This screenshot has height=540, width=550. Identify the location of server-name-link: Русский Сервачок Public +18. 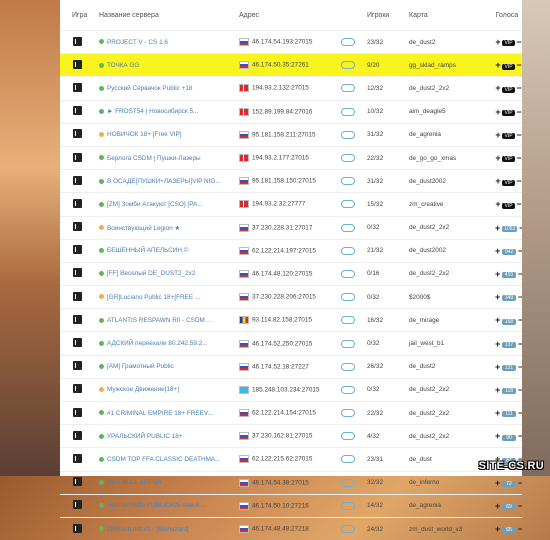
(149, 88).